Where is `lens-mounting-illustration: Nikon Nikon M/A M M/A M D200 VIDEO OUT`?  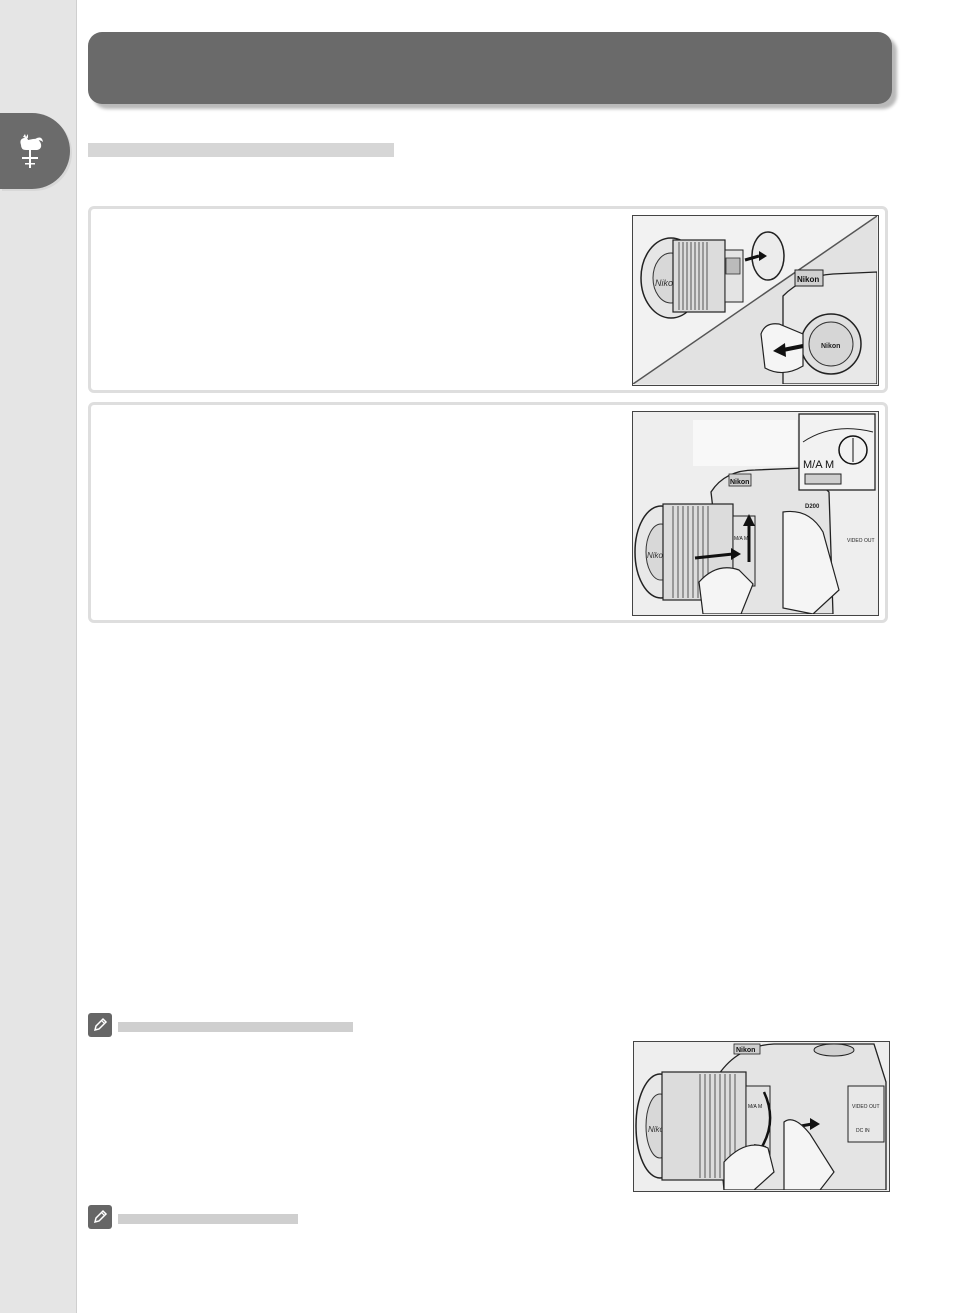
lens-mounting-illustration: Nikon Nikon M/A M M/A M D200 VIDEO OUT is located at coordinates (755, 513).